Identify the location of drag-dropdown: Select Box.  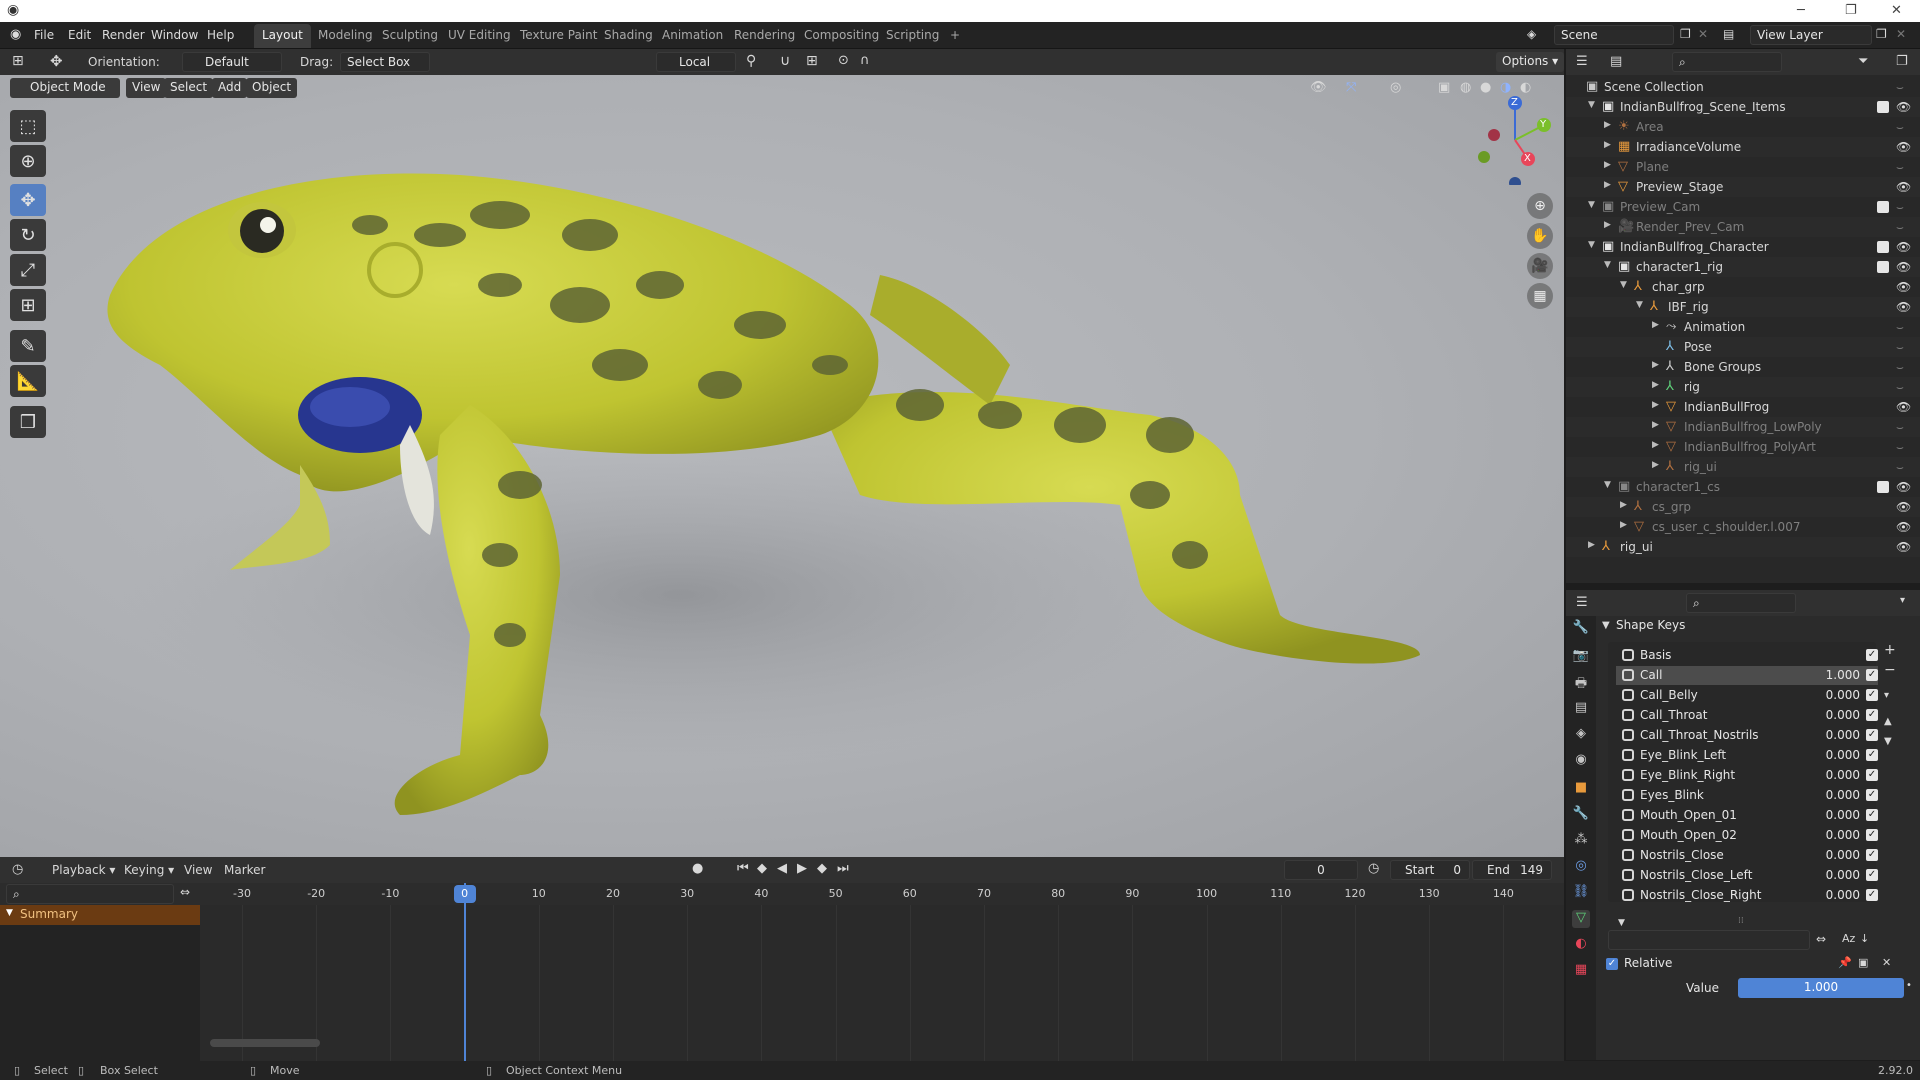
(385, 62).